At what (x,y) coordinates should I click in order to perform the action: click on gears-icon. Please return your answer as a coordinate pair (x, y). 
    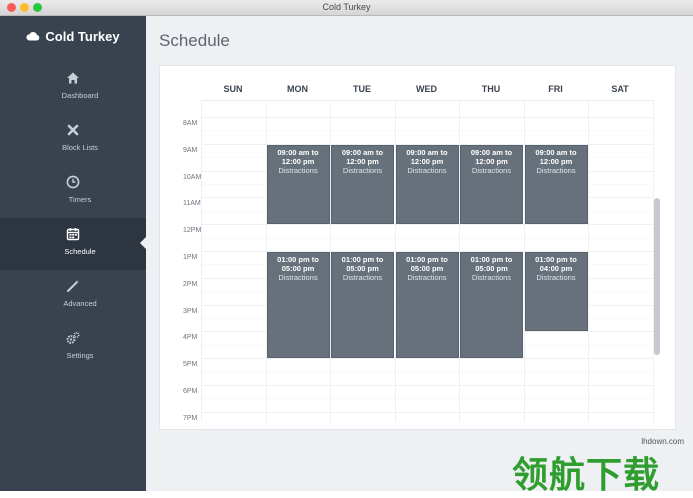
    Looking at the image, I should click on (73, 338).